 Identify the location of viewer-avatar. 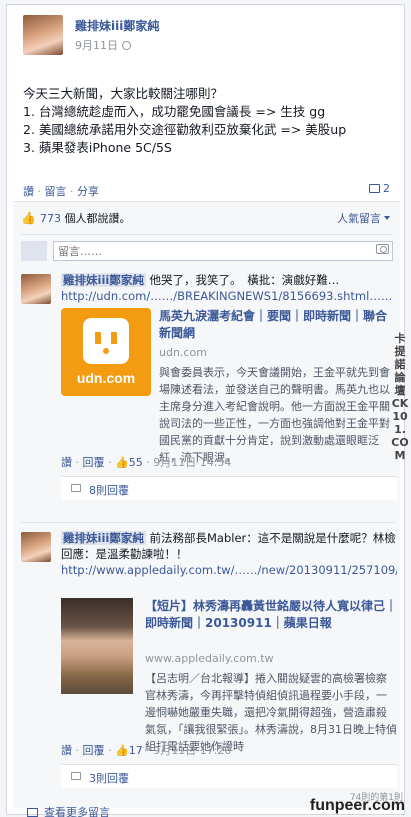
(34, 251).